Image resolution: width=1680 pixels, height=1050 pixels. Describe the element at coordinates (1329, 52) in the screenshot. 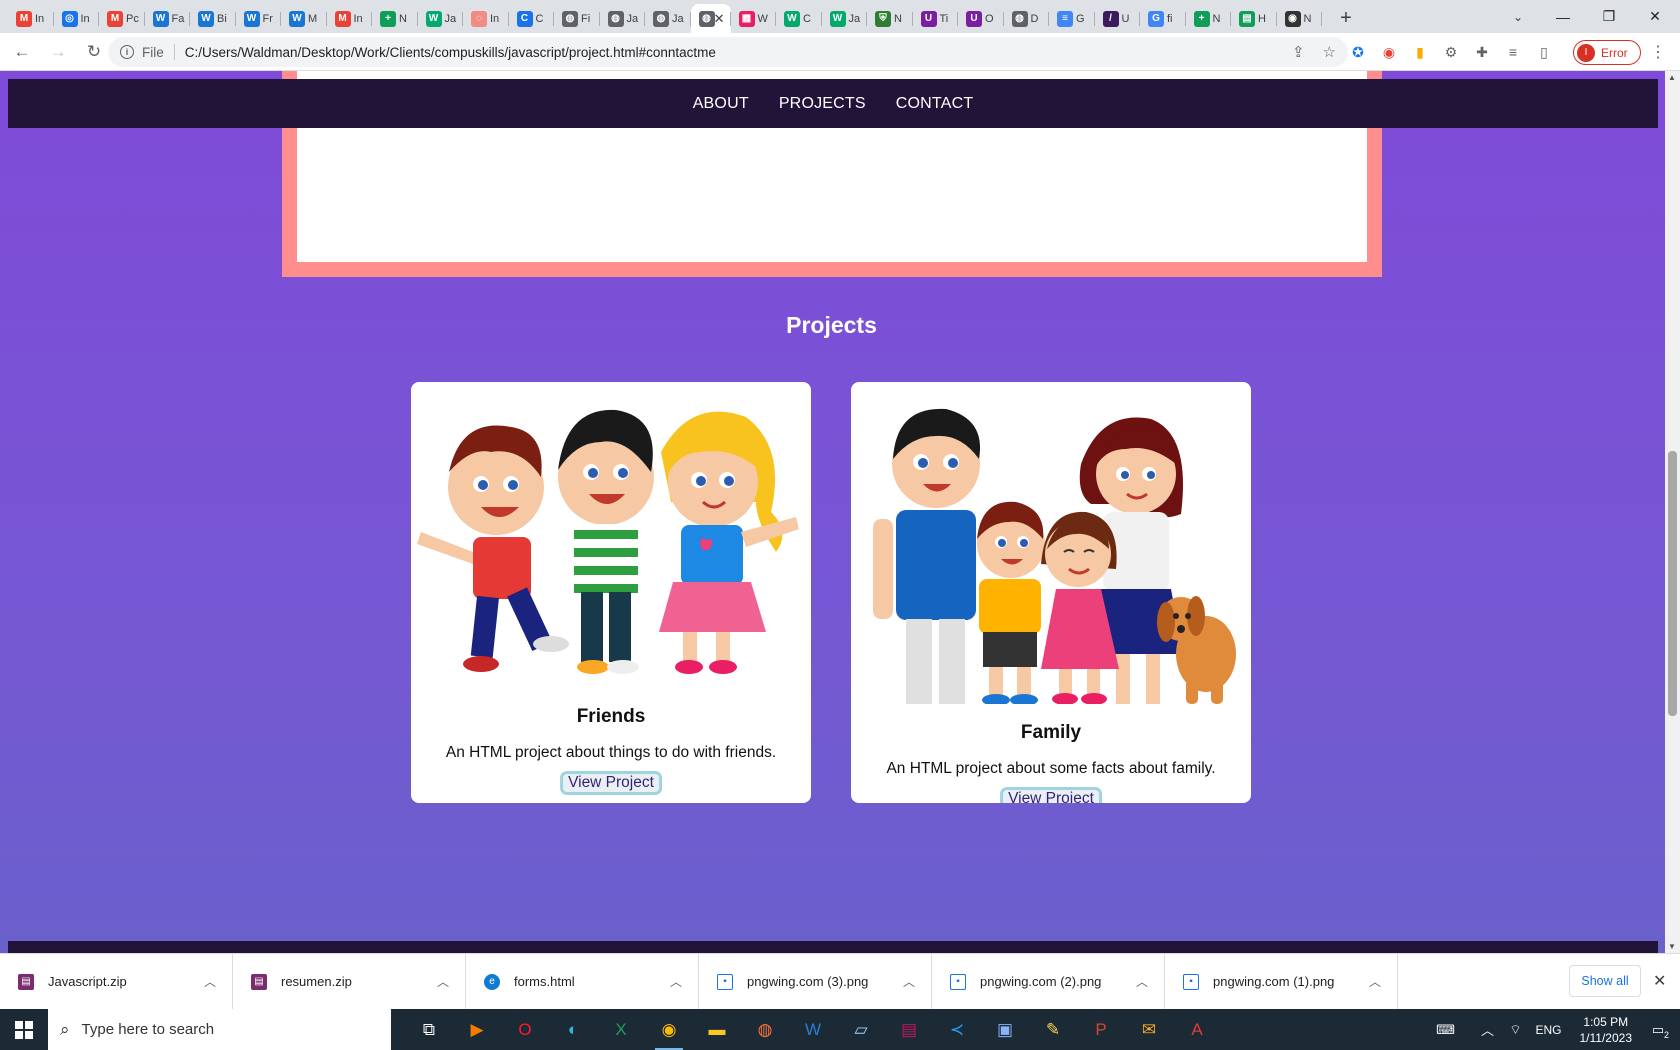

I see `bookmark-star-icon: ☆` at that location.